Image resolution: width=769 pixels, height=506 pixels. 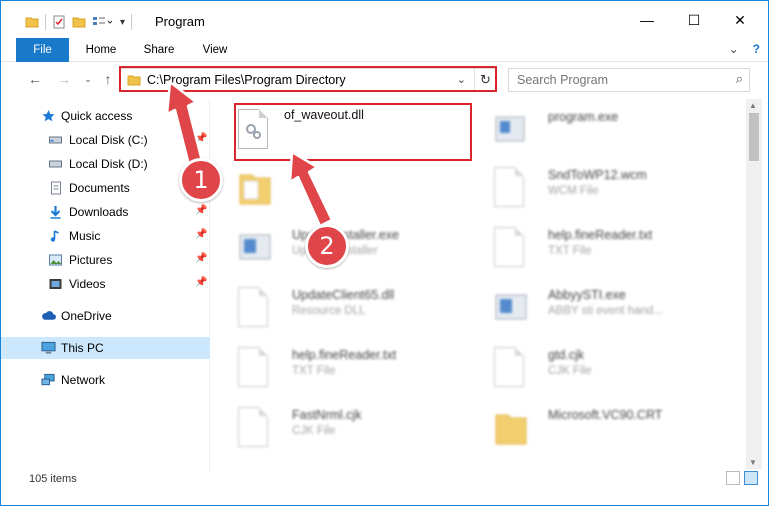 I want to click on up-arrow-icon: ↑, so click(x=108, y=79).